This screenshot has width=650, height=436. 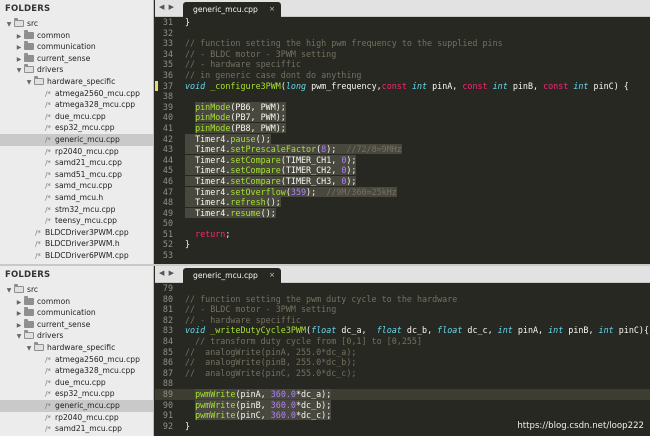 I want to click on tree-item: /* BLDCDriver3PWM.cpp, so click(x=76, y=233).